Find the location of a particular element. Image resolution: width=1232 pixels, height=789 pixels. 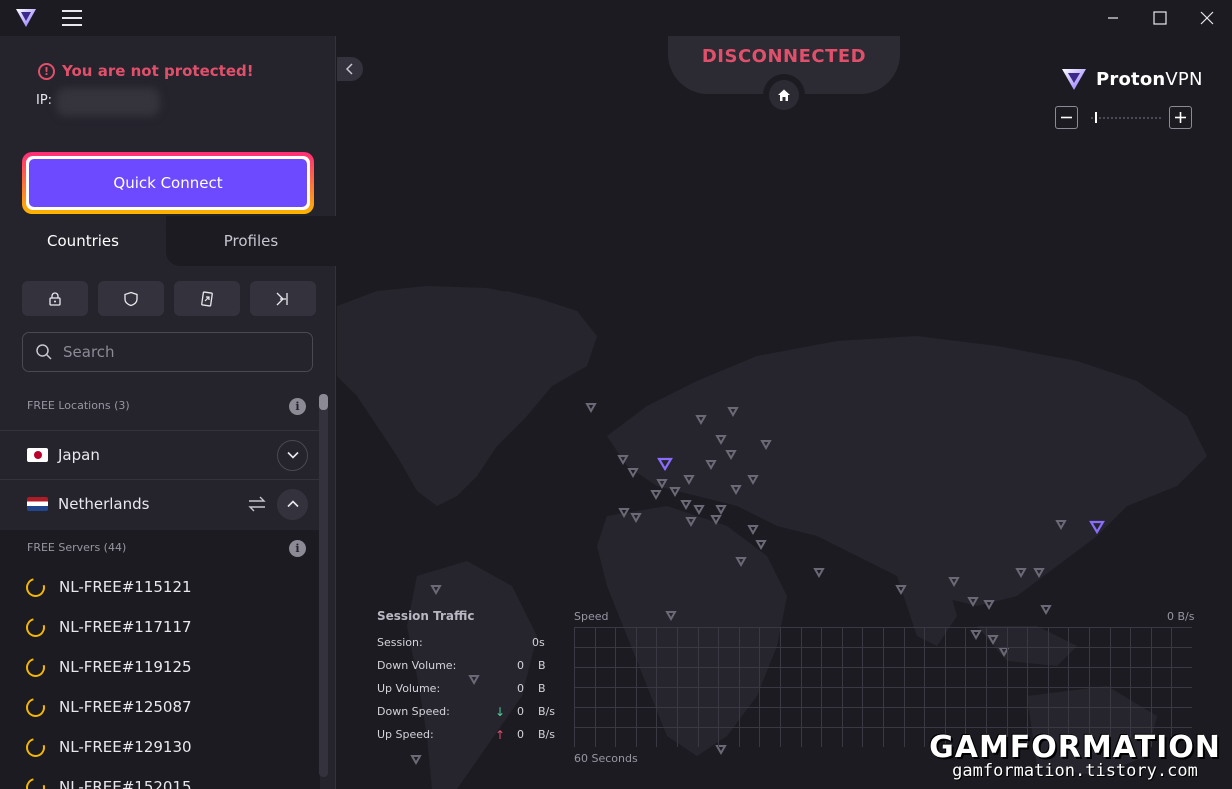

zoom-out-button is located at coordinates (1066, 117).